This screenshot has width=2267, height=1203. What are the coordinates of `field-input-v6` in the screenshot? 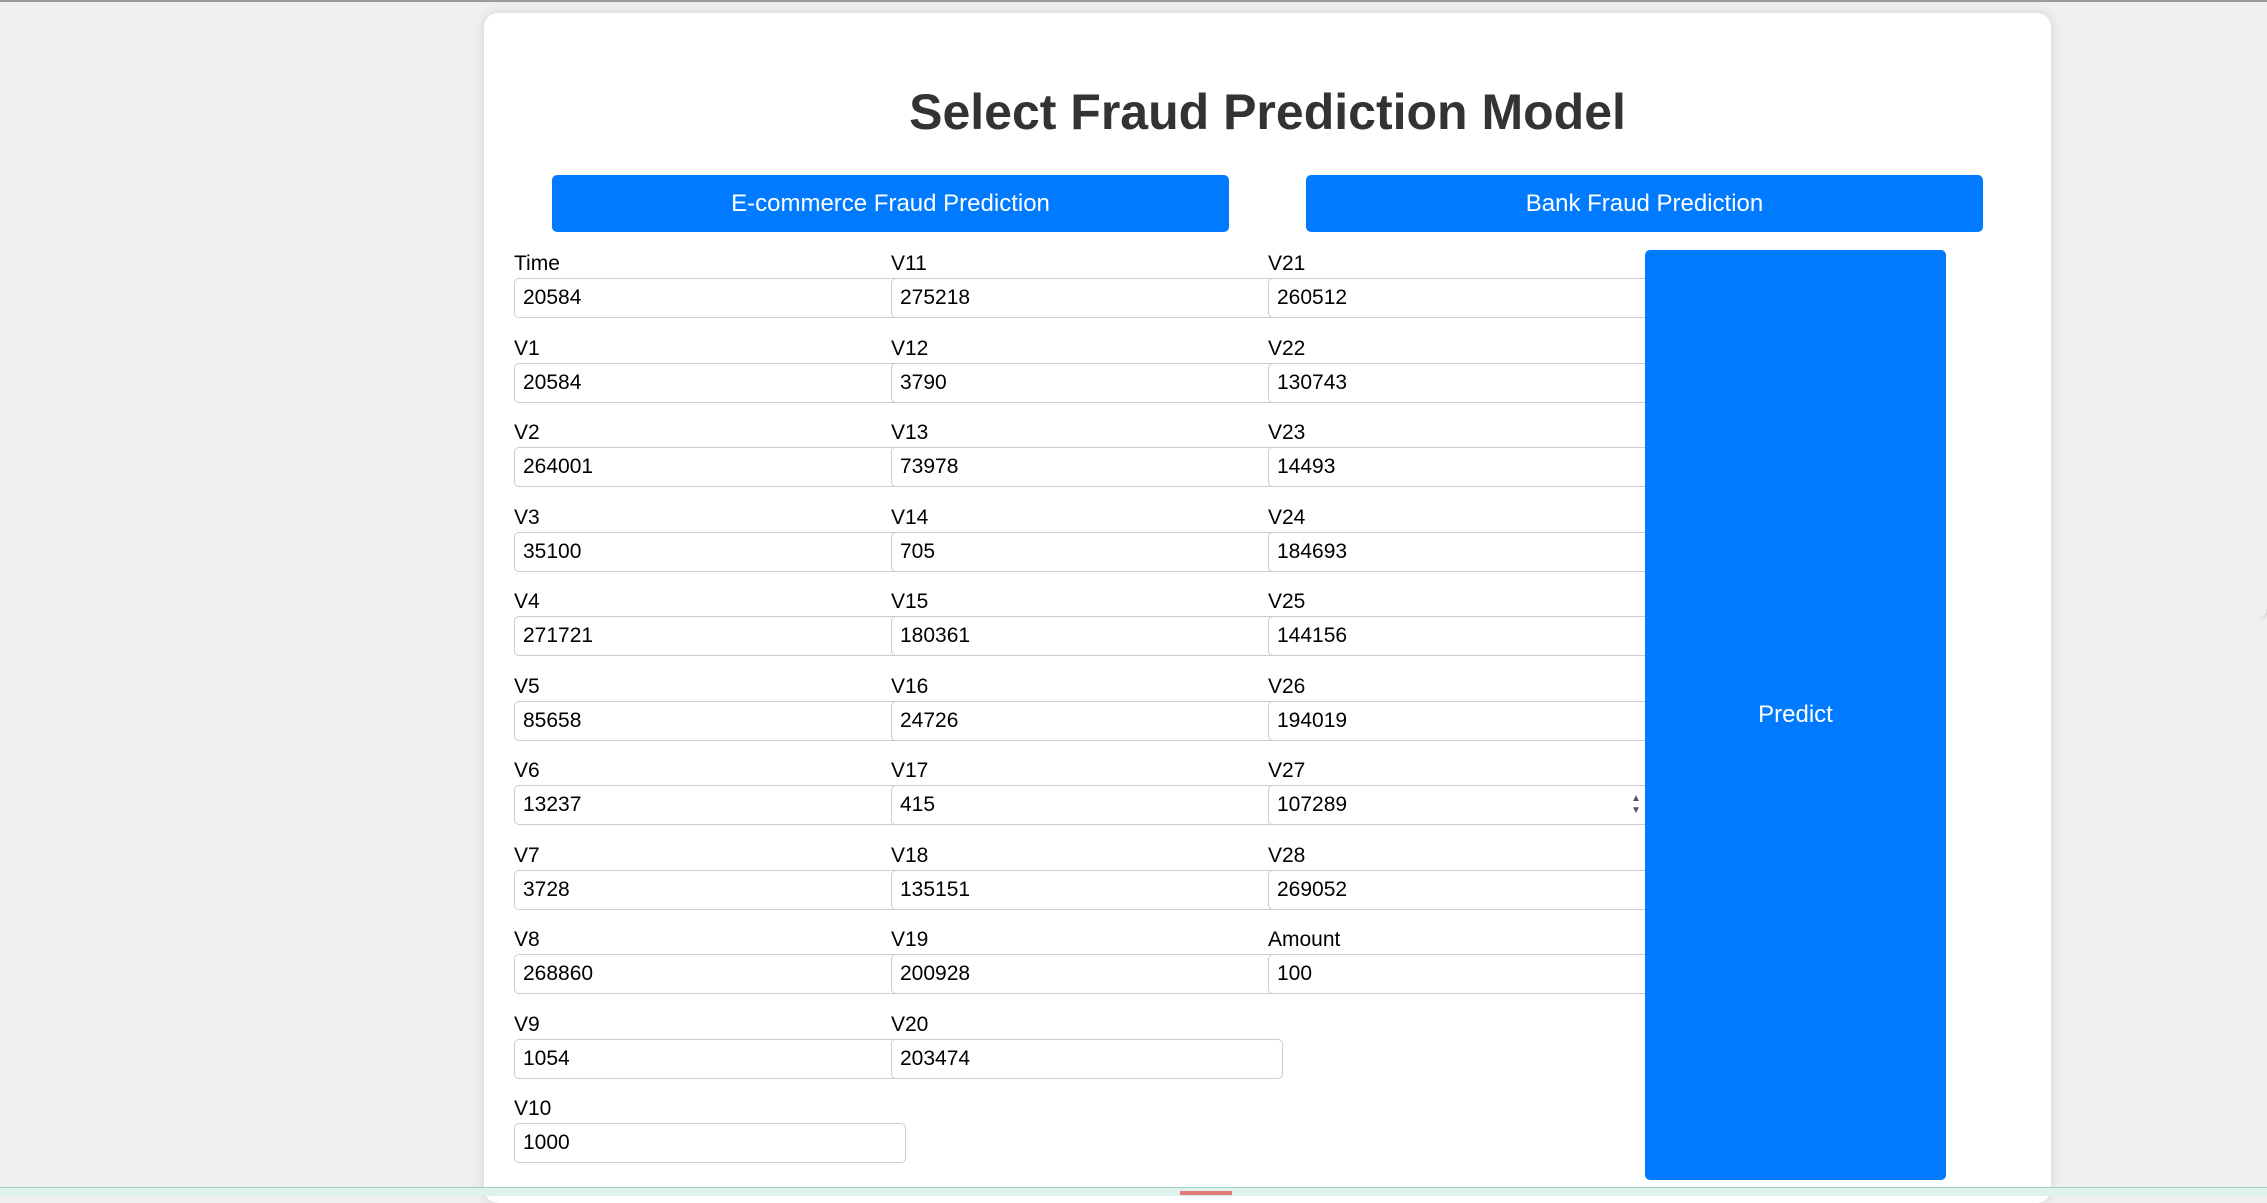 It's located at (710, 805).